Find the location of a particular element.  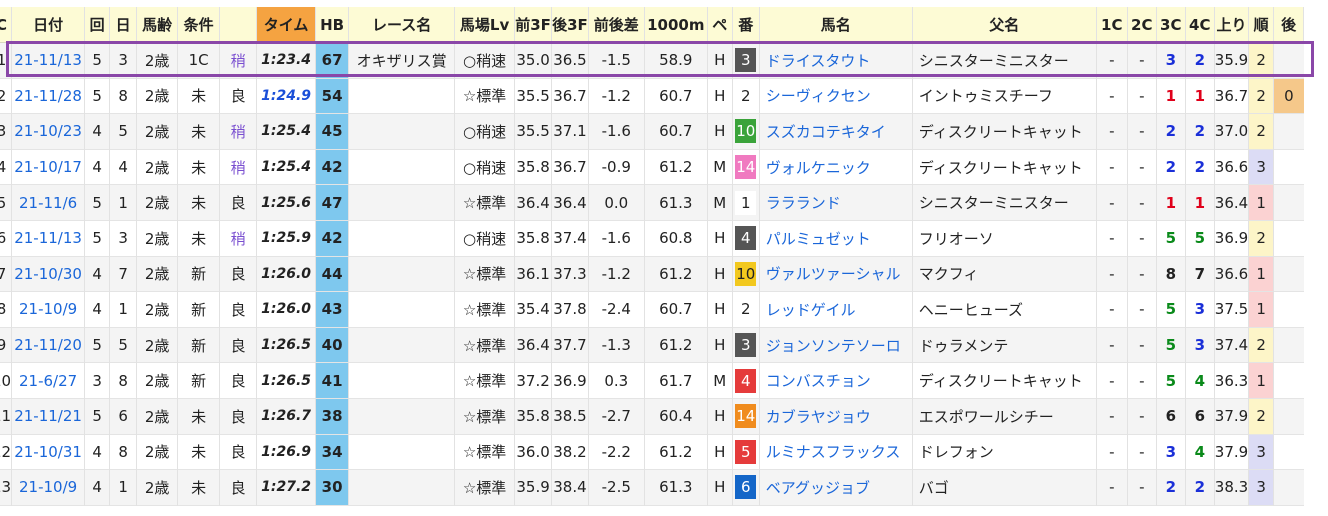

header-3c: 3C is located at coordinates (1171, 25).